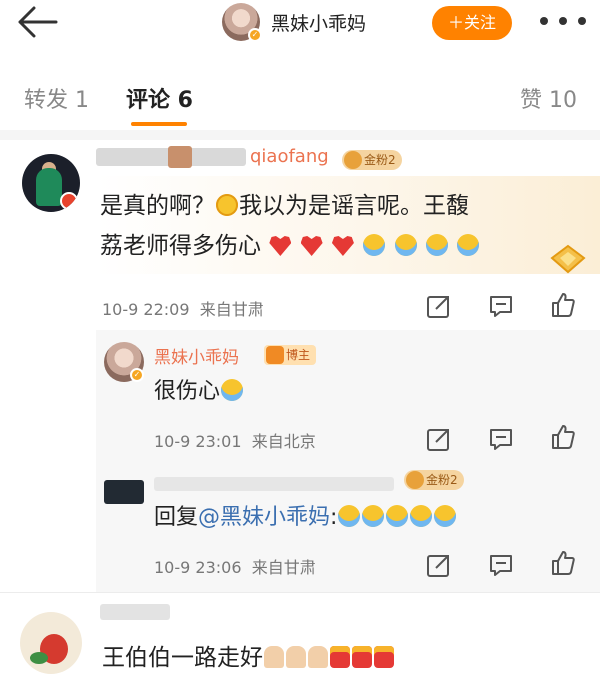 The width and height of the screenshot is (600, 676). Describe the element at coordinates (300, 93) in the screenshot. I see `tab-bar: 转发 1 评论 6 赞 10` at that location.